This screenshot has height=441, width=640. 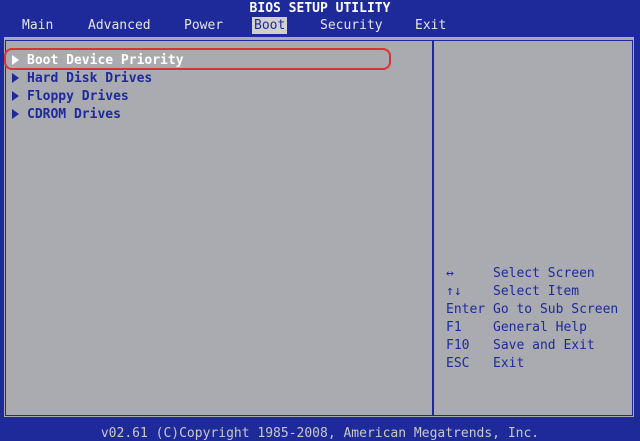 I want to click on help-row-general-help: F1 General Help, so click(x=516, y=328).